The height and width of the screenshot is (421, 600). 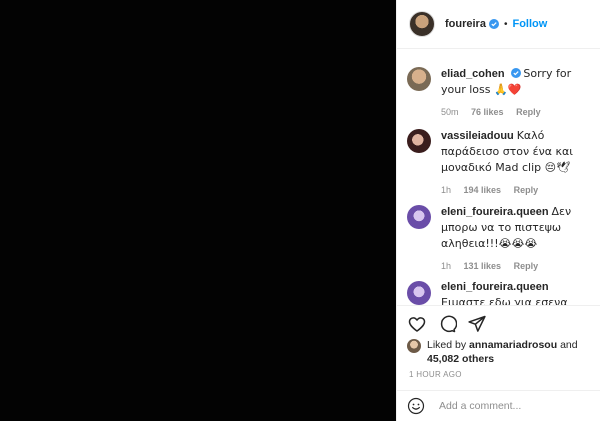 I want to click on comment-meta: 50m 76 likes Reply, so click(x=517, y=112).